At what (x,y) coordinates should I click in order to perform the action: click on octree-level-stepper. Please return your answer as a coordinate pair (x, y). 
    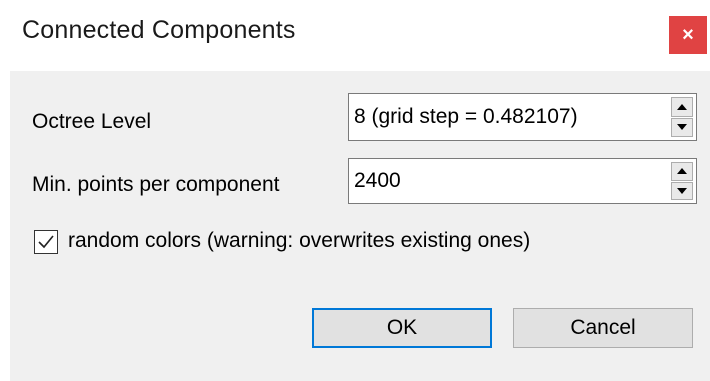
    Looking at the image, I should click on (682, 117).